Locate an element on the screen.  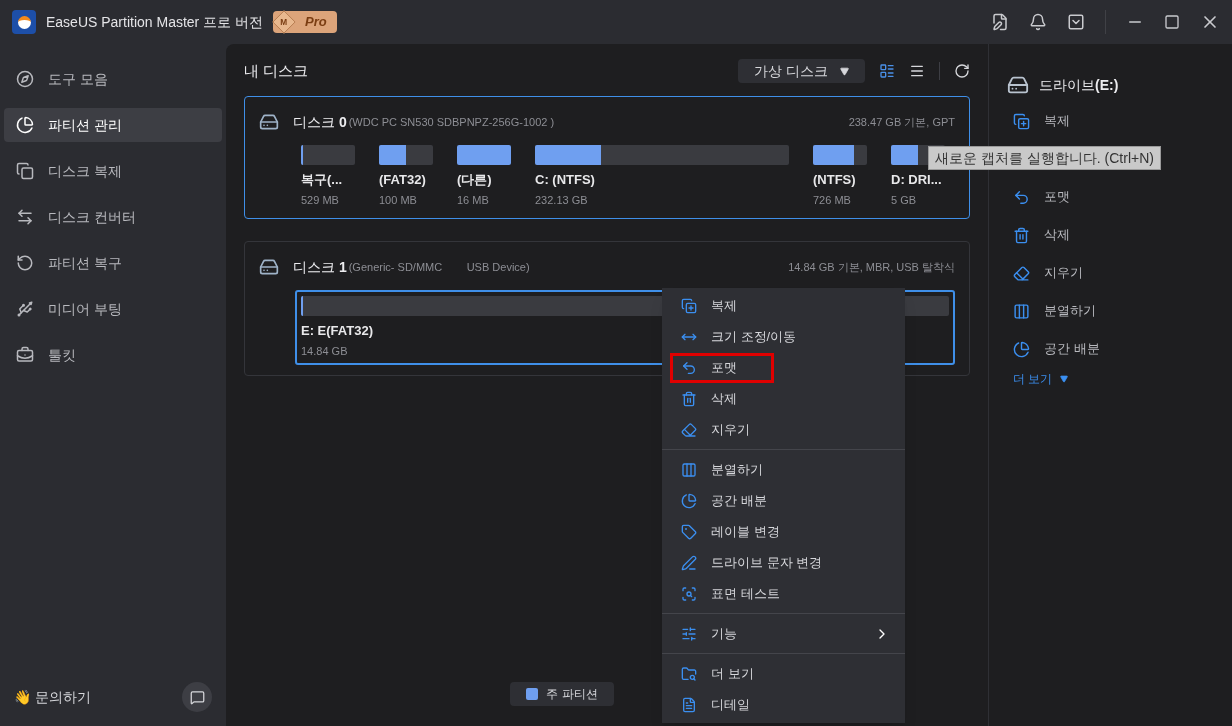
compass-icon is located at coordinates (25, 79).